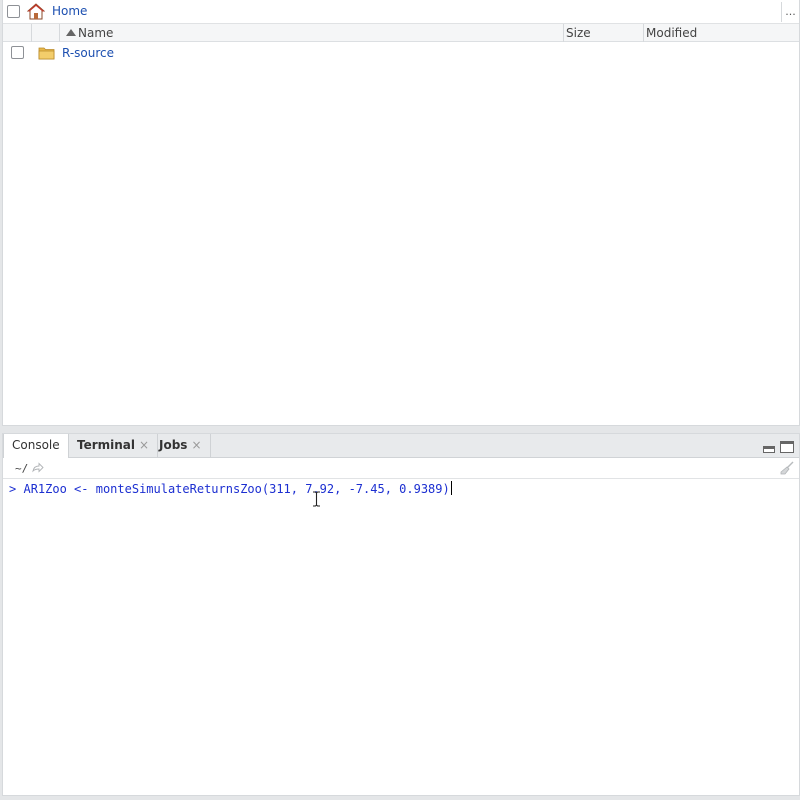 The image size is (800, 800). What do you see at coordinates (13, 11) in the screenshot?
I see `select-all-checkbox` at bounding box center [13, 11].